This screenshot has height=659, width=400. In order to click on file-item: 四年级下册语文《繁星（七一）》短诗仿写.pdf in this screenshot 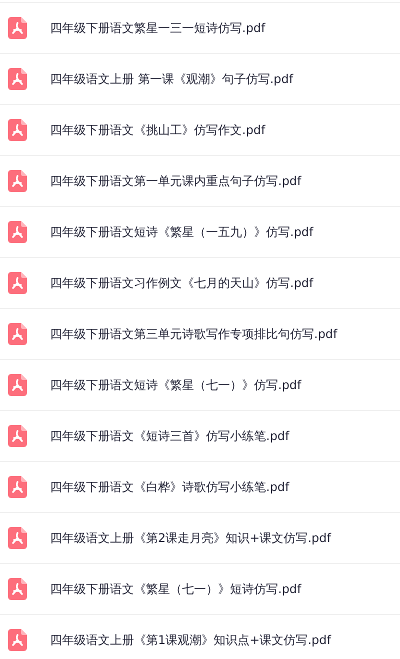, I will do `click(200, 588)`.